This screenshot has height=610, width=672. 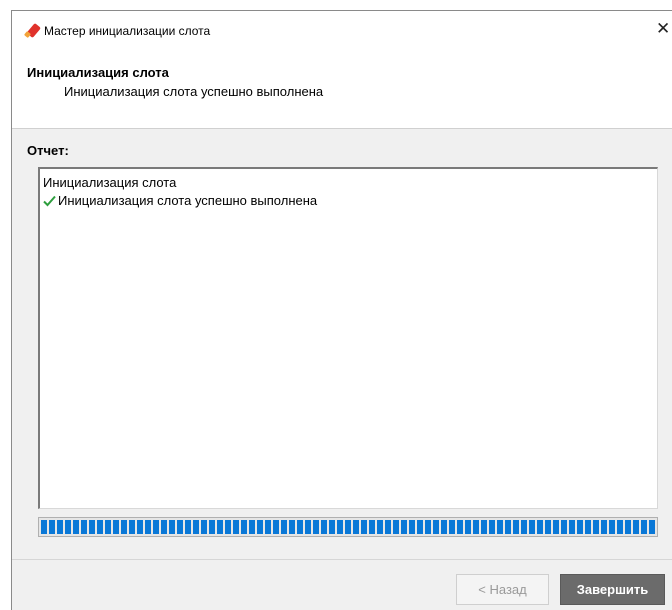 What do you see at coordinates (194, 91) in the screenshot?
I see `header-subtitle: Инициализация слота успешно выполнена` at bounding box center [194, 91].